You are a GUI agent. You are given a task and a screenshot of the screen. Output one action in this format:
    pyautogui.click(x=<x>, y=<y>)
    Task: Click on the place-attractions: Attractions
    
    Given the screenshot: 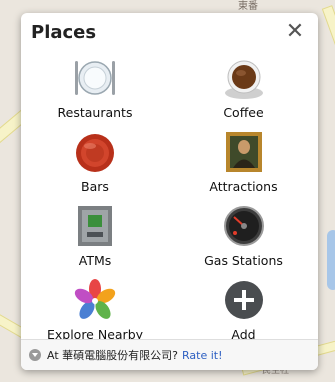 What is the action you would take?
    pyautogui.click(x=243, y=164)
    